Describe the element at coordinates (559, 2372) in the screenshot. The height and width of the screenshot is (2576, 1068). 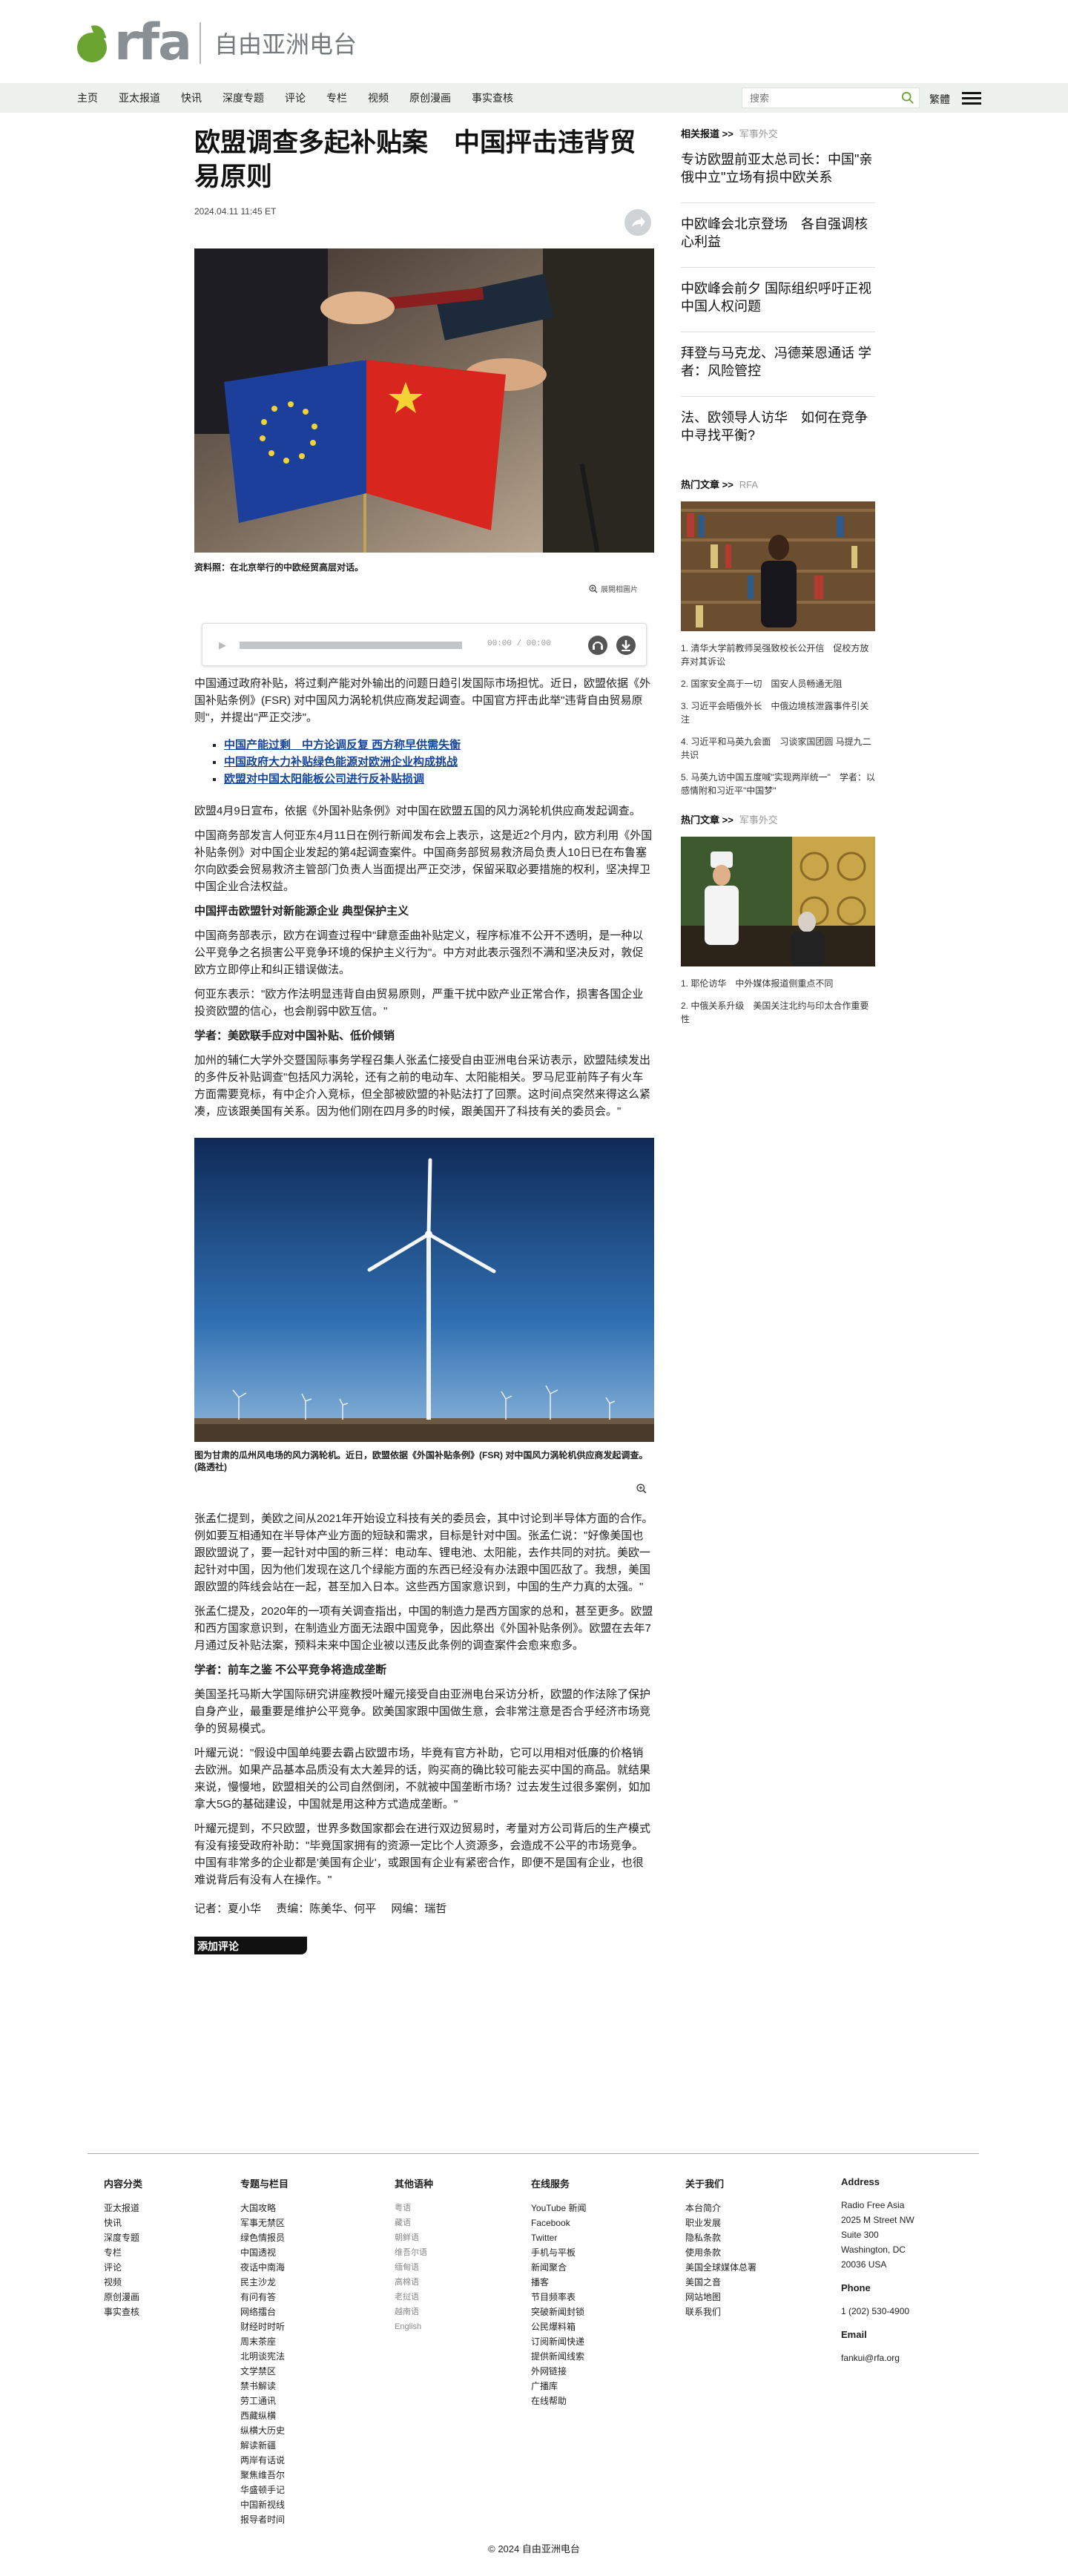
I see `footer-link: 外网链接` at that location.